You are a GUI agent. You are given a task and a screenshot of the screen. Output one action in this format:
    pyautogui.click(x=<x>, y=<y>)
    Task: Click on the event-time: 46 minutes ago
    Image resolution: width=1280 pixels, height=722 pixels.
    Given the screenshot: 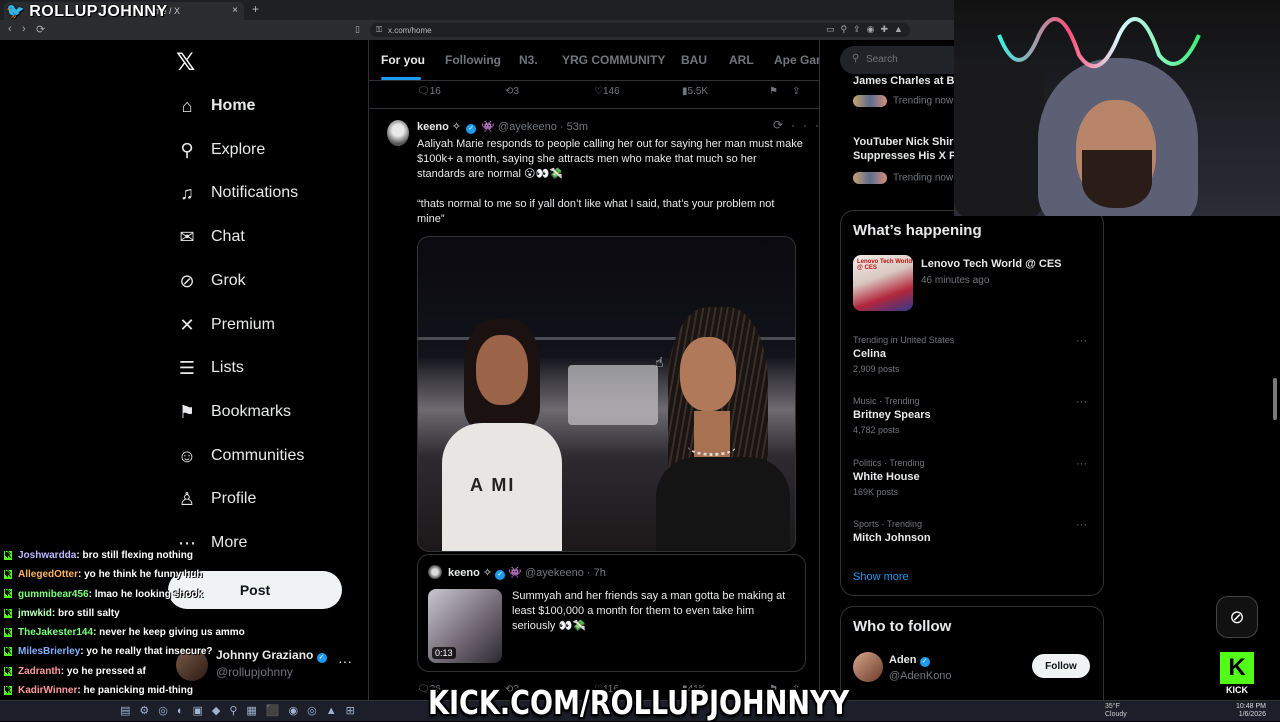 What is the action you would take?
    pyautogui.click(x=955, y=280)
    